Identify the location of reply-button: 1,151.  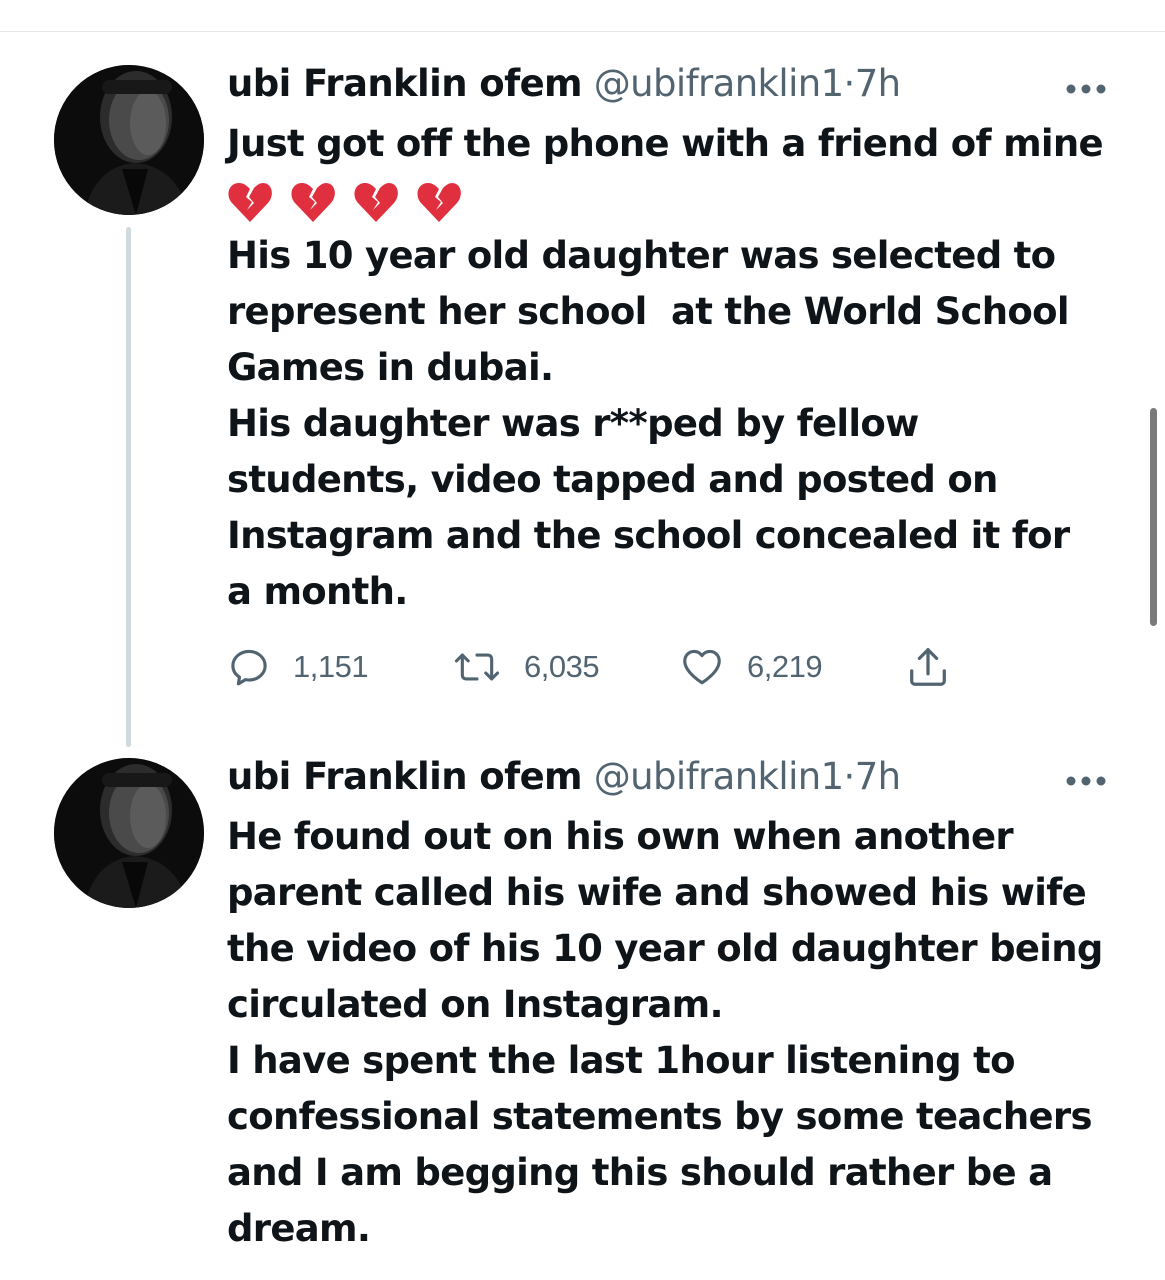
(298, 667).